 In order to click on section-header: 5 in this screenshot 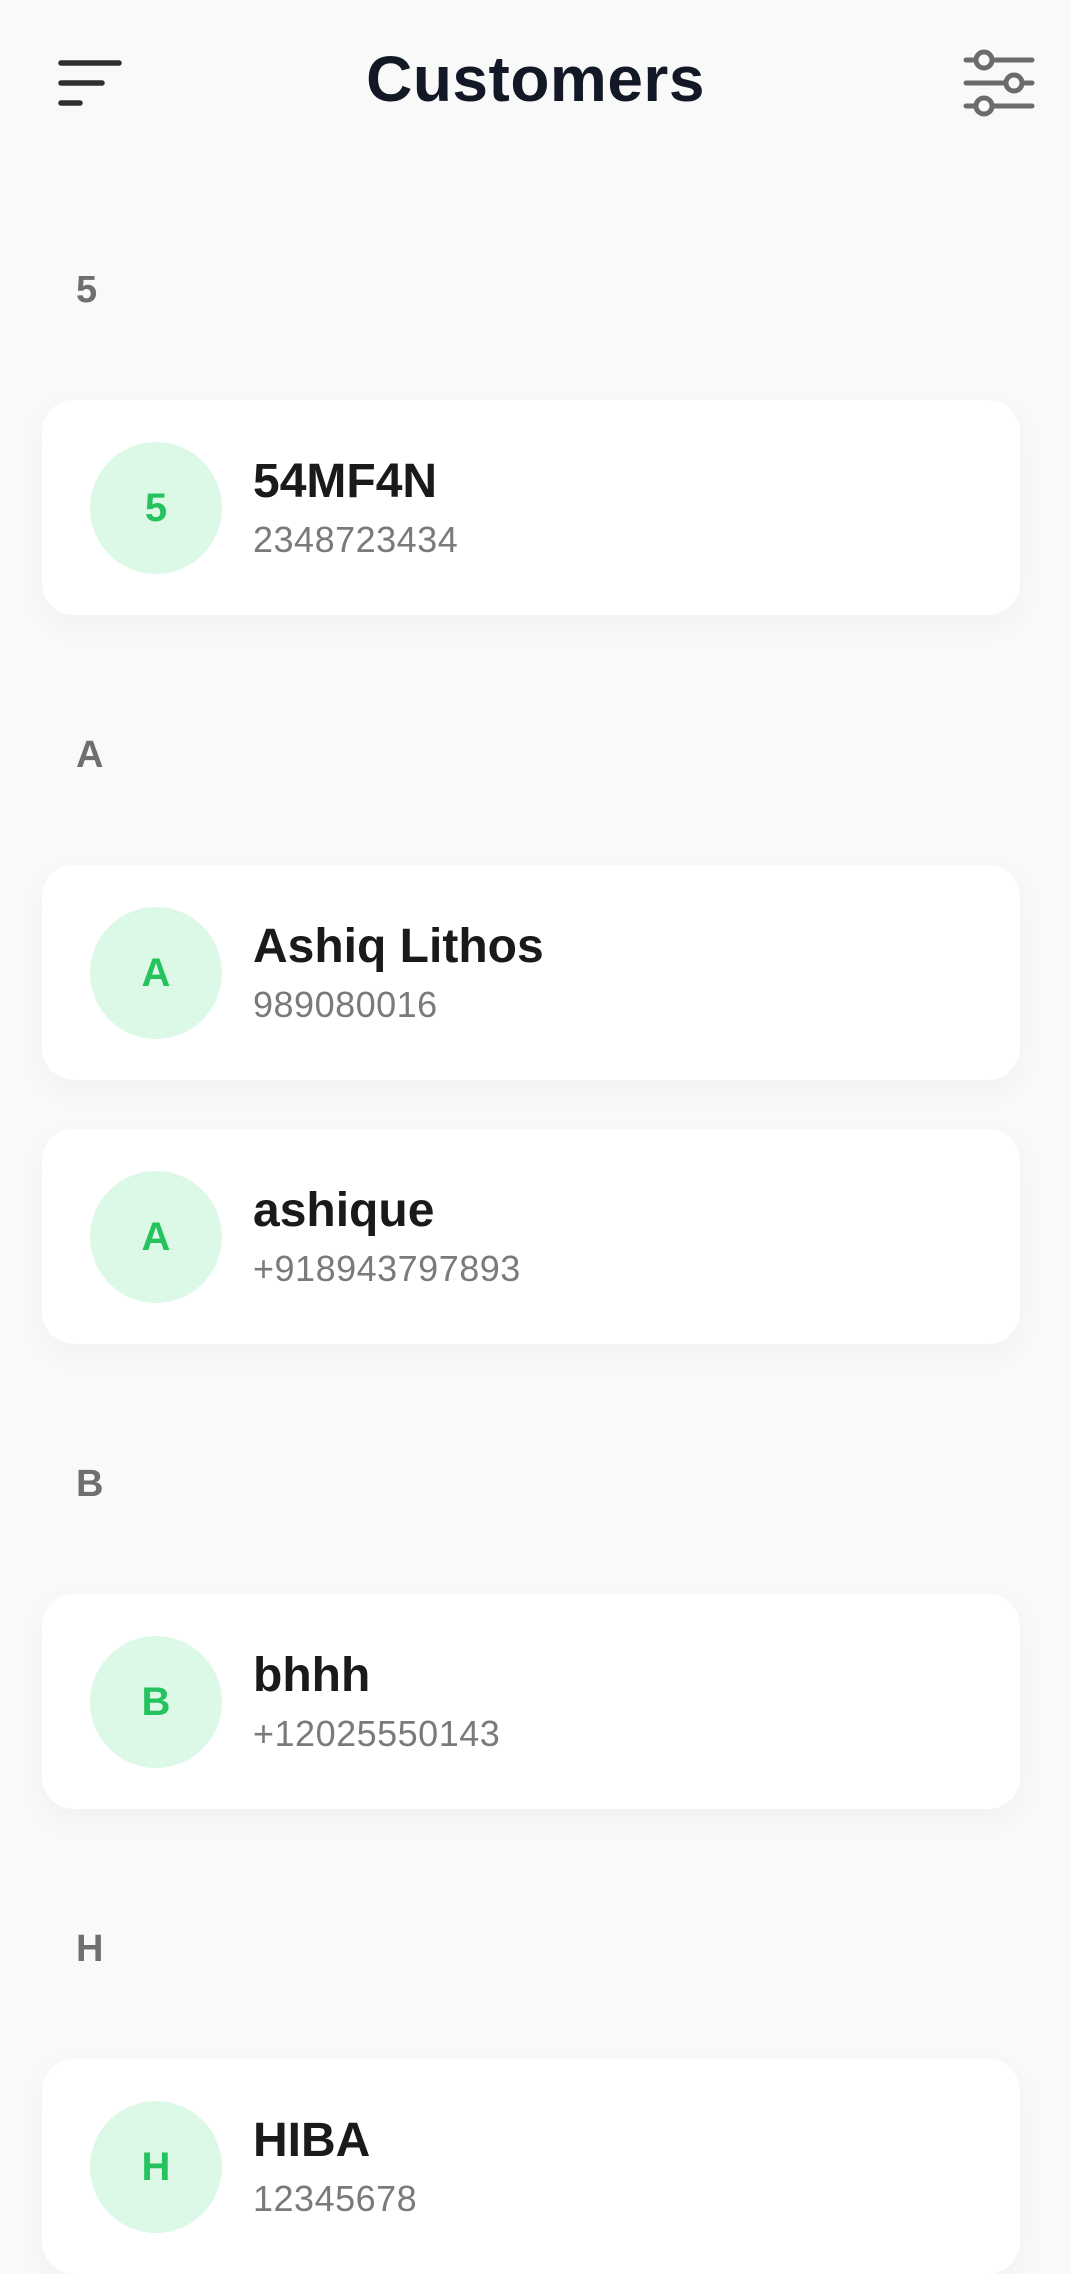, I will do `click(87, 290)`.